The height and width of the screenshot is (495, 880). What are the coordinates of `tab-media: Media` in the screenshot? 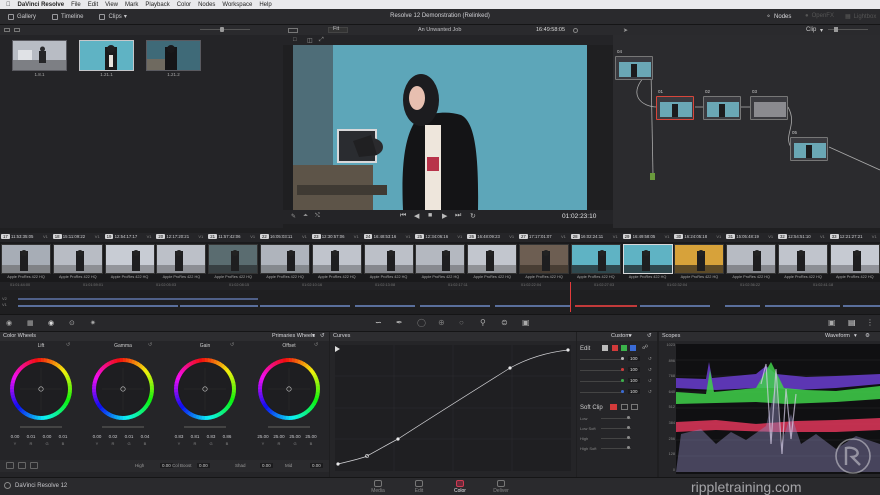 It's located at (378, 487).